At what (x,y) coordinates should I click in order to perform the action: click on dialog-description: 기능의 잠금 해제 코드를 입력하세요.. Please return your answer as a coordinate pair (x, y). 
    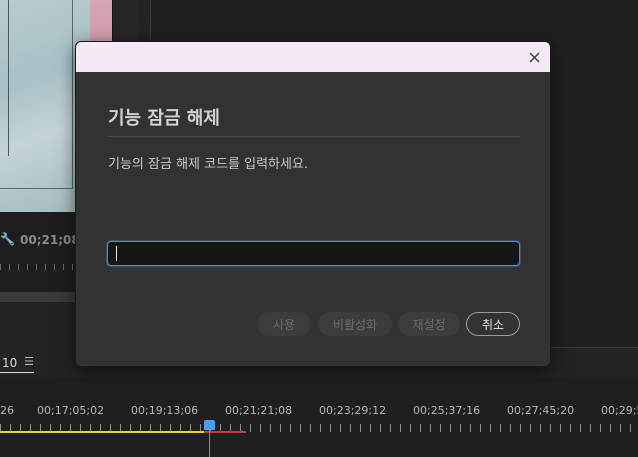
    Looking at the image, I should click on (208, 164).